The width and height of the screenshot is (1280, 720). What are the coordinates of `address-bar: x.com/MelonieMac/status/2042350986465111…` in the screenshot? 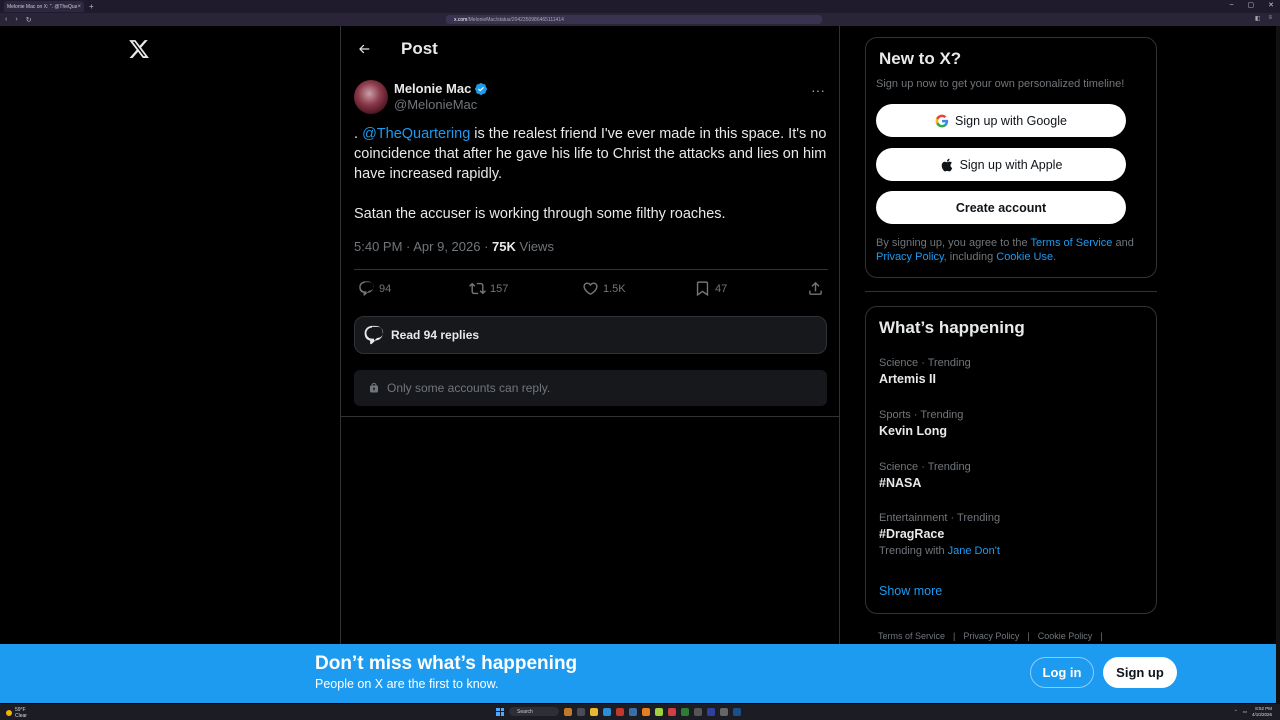 It's located at (634, 19).